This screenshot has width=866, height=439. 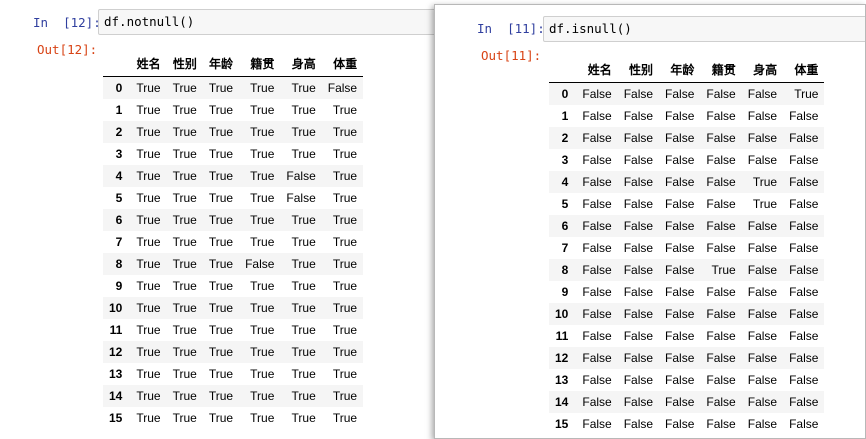 I want to click on out-prompt-12: Out[12]:, so click(x=67, y=49).